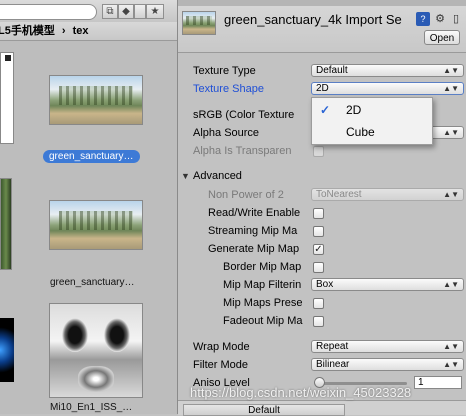 This screenshot has width=466, height=416. Describe the element at coordinates (226, 133) in the screenshot. I see `alpha-source-label: Alpha Source` at that location.